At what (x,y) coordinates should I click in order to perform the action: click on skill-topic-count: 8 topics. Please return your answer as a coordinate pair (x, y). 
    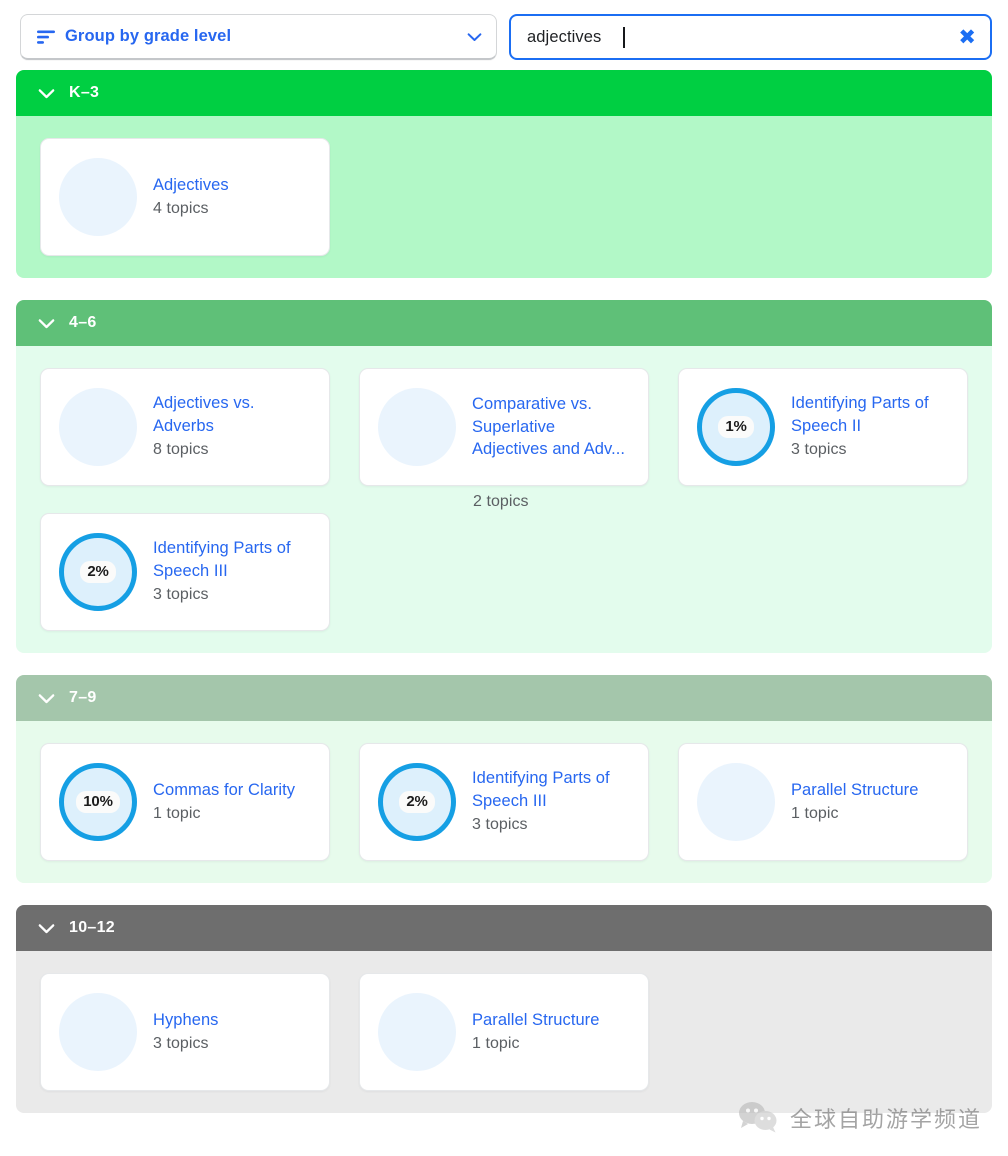
    Looking at the image, I should click on (181, 450).